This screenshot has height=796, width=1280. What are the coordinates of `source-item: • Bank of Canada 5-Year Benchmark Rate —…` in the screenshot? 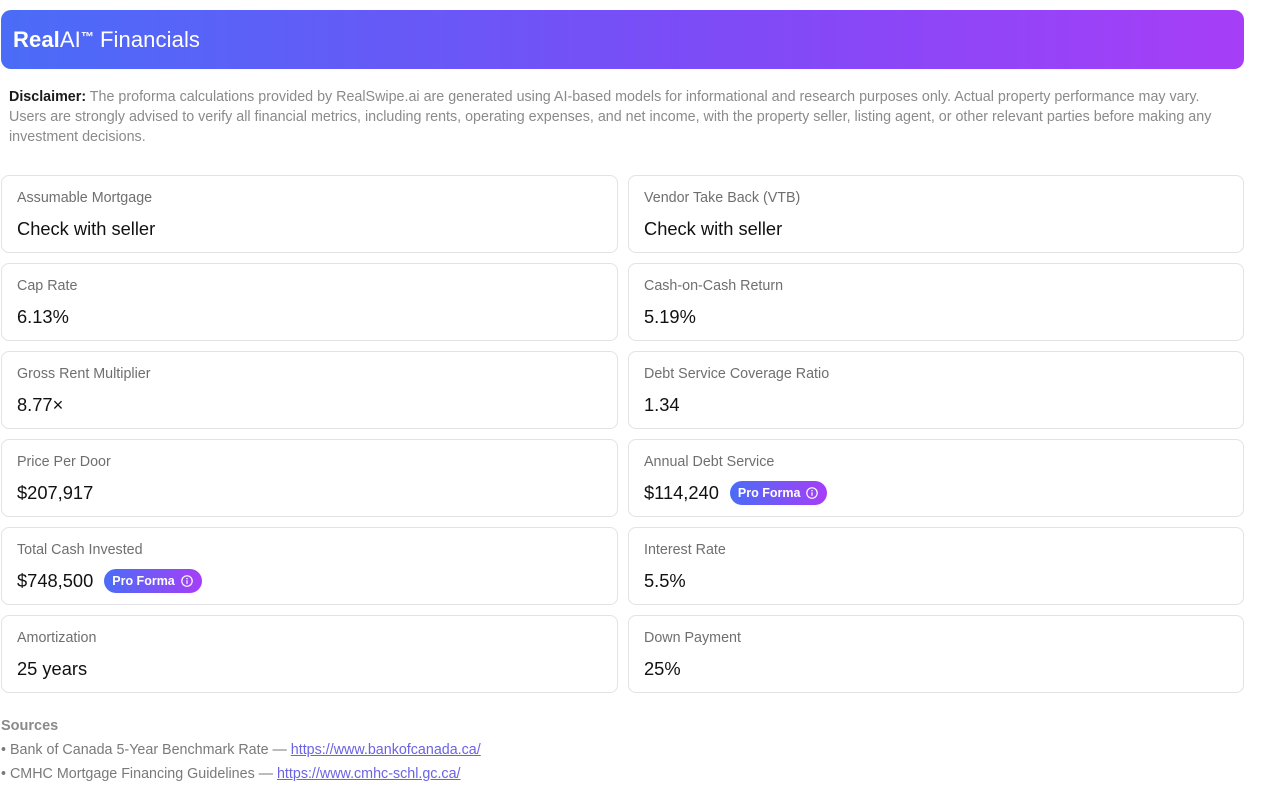 It's located at (501, 750).